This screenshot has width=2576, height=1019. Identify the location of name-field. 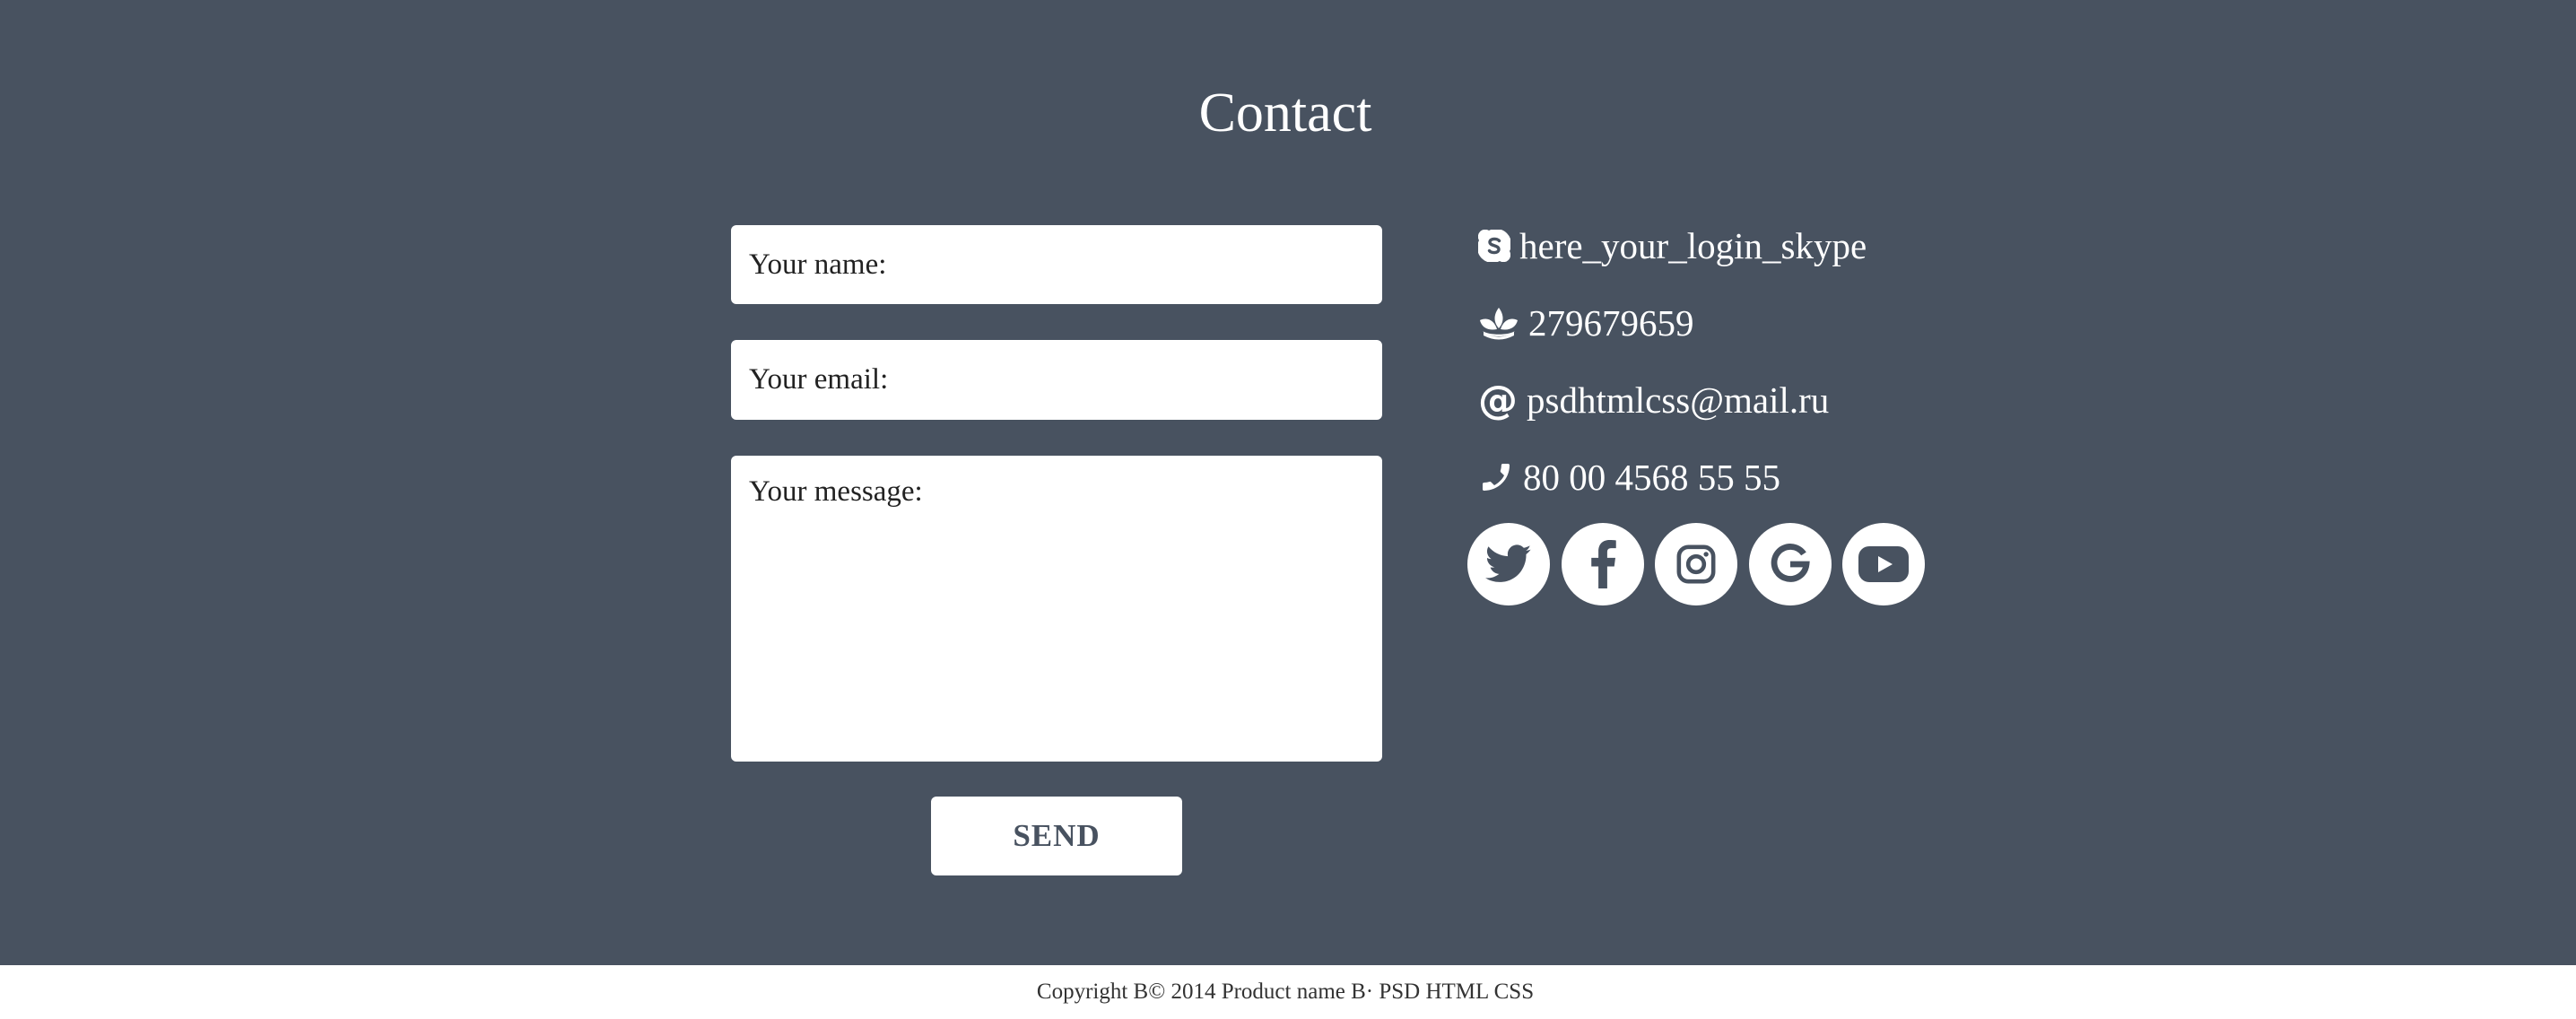
(1056, 264).